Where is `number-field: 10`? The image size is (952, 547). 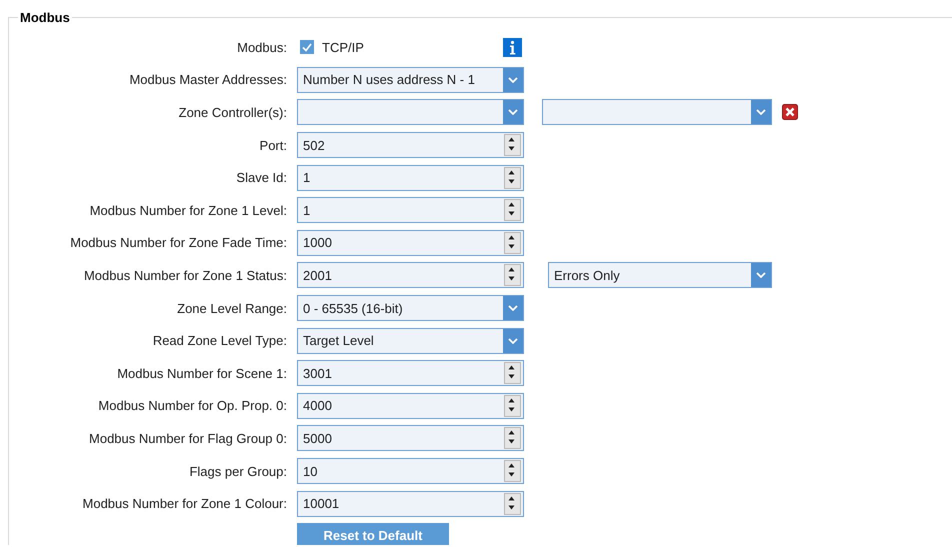
number-field: 10 is located at coordinates (410, 471).